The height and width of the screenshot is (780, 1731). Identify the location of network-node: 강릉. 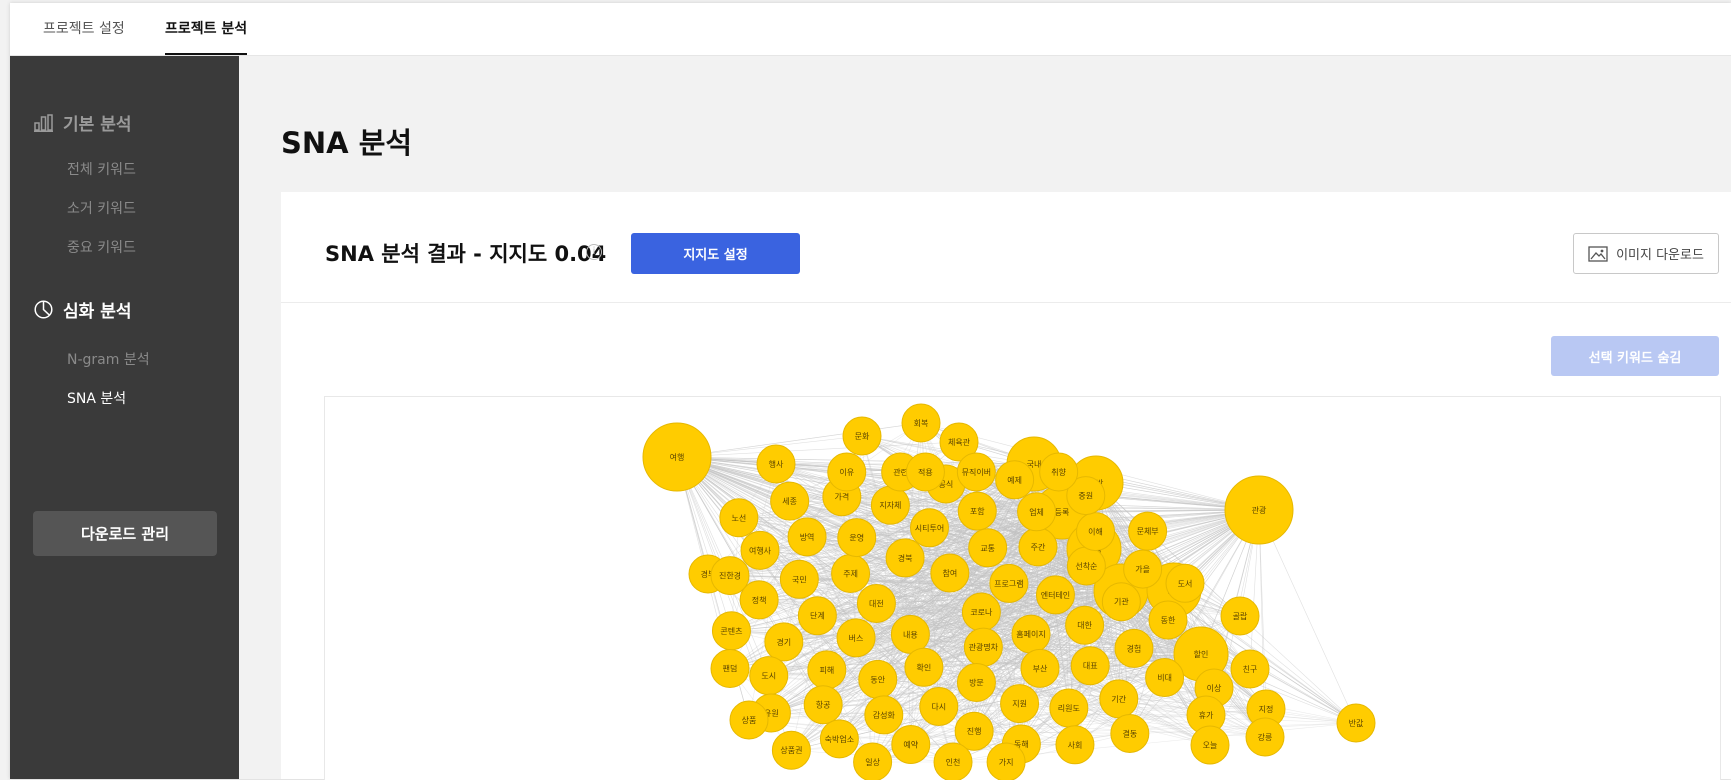
(1265, 737).